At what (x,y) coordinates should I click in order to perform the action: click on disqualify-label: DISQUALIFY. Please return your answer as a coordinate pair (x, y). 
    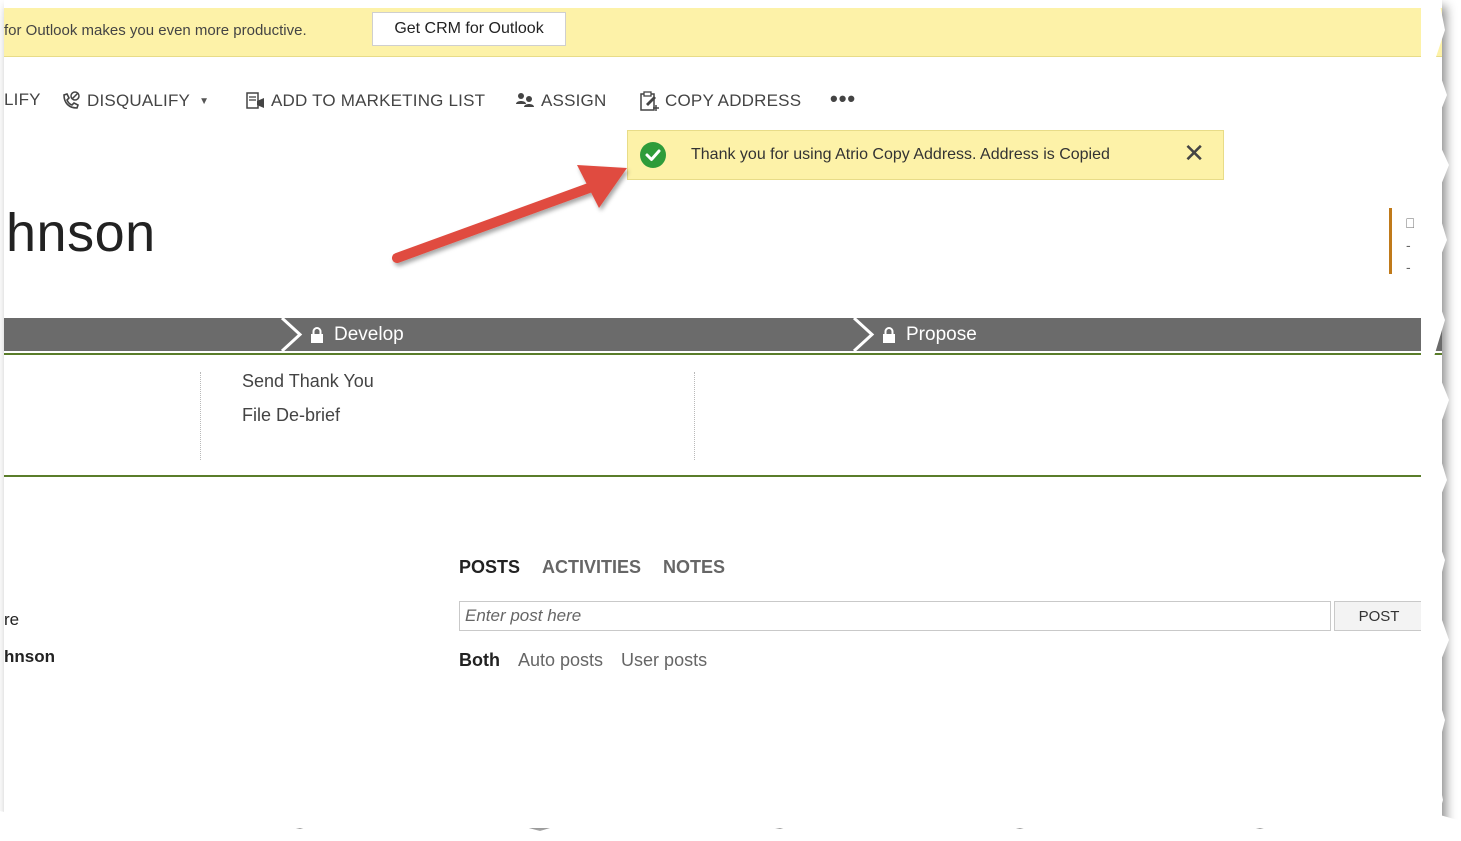
    Looking at the image, I should click on (139, 100).